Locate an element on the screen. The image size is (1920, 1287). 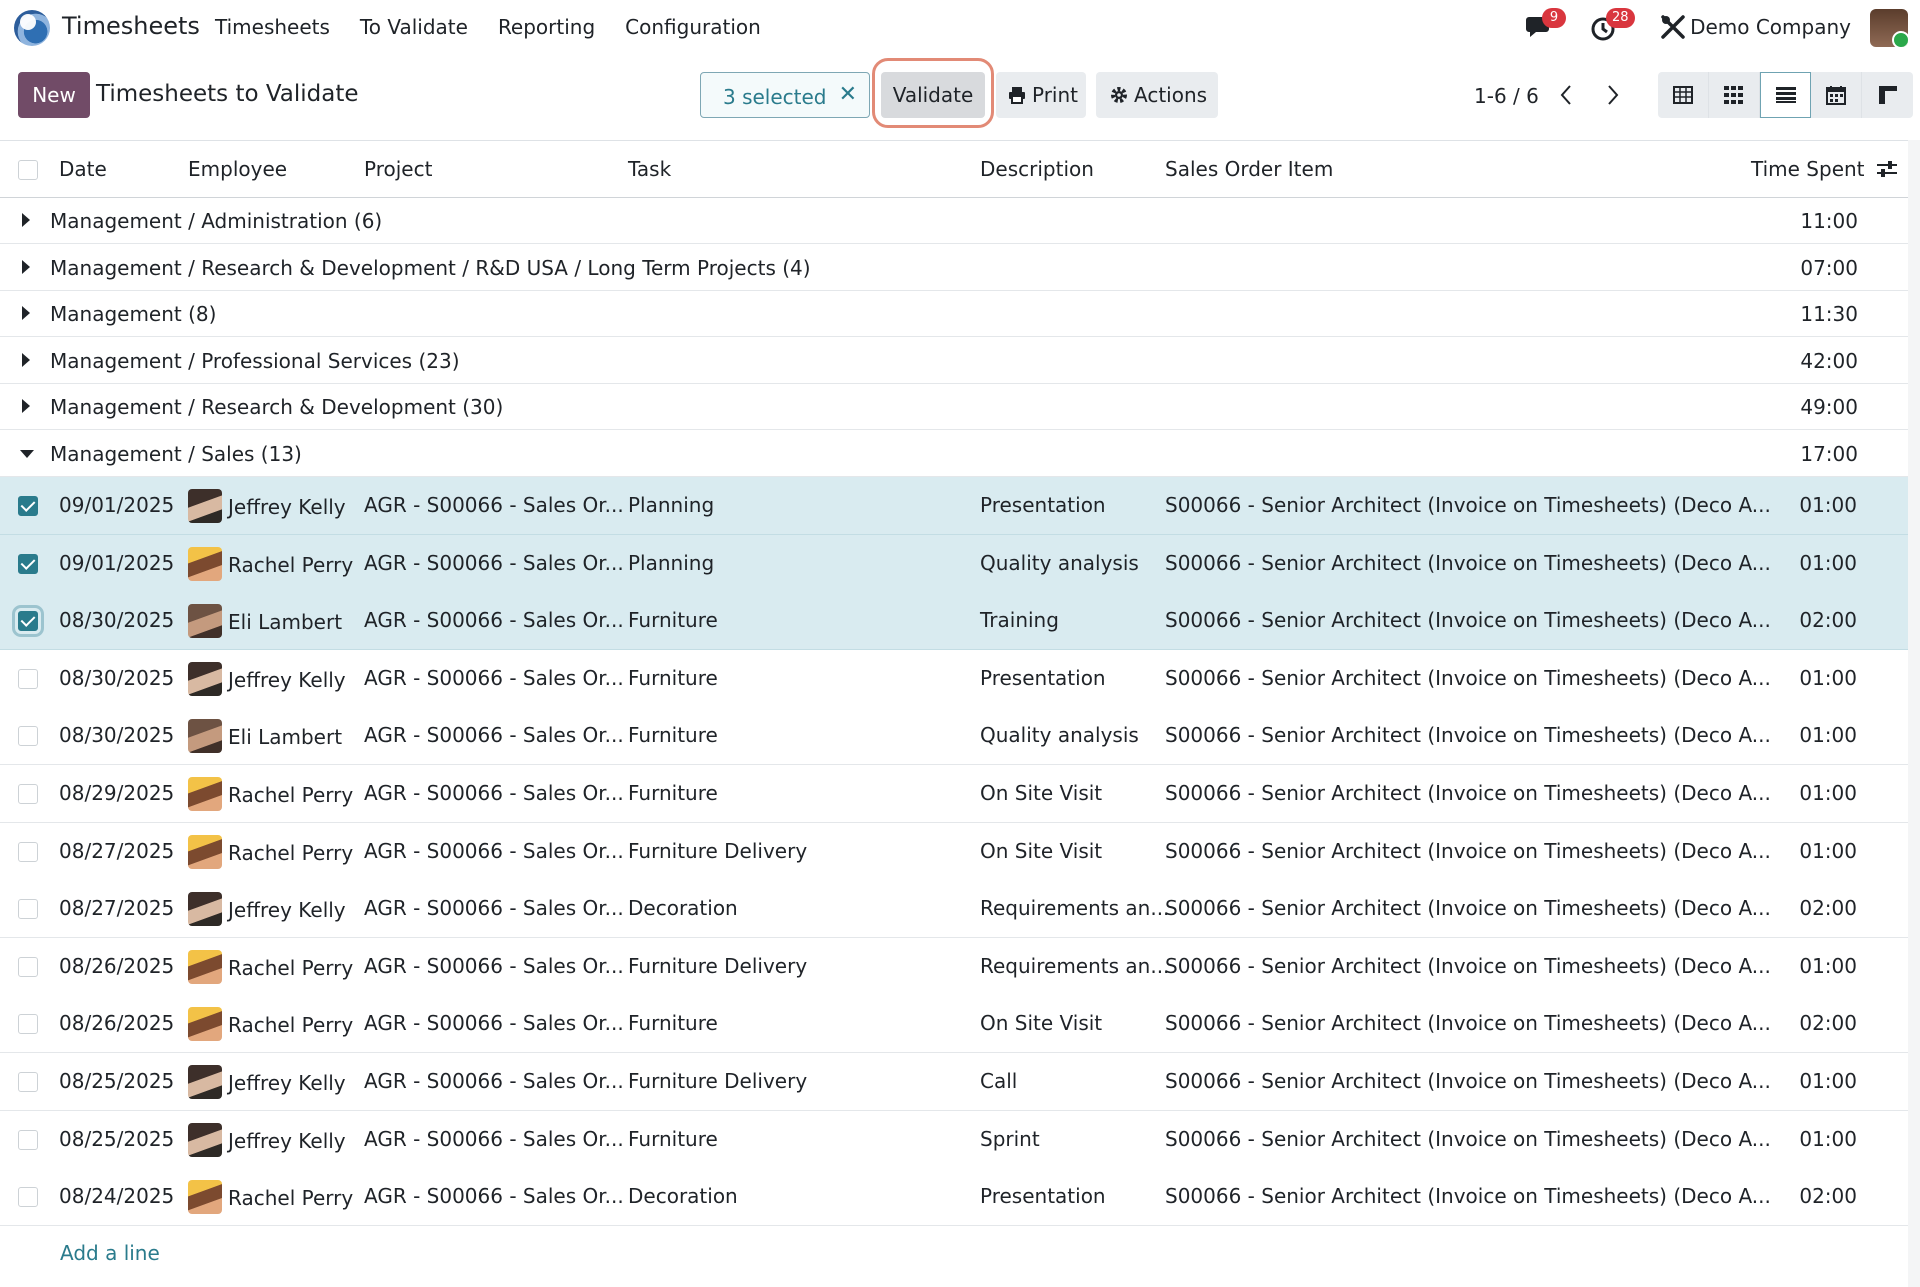
actions-button: Actions is located at coordinates (1157, 95).